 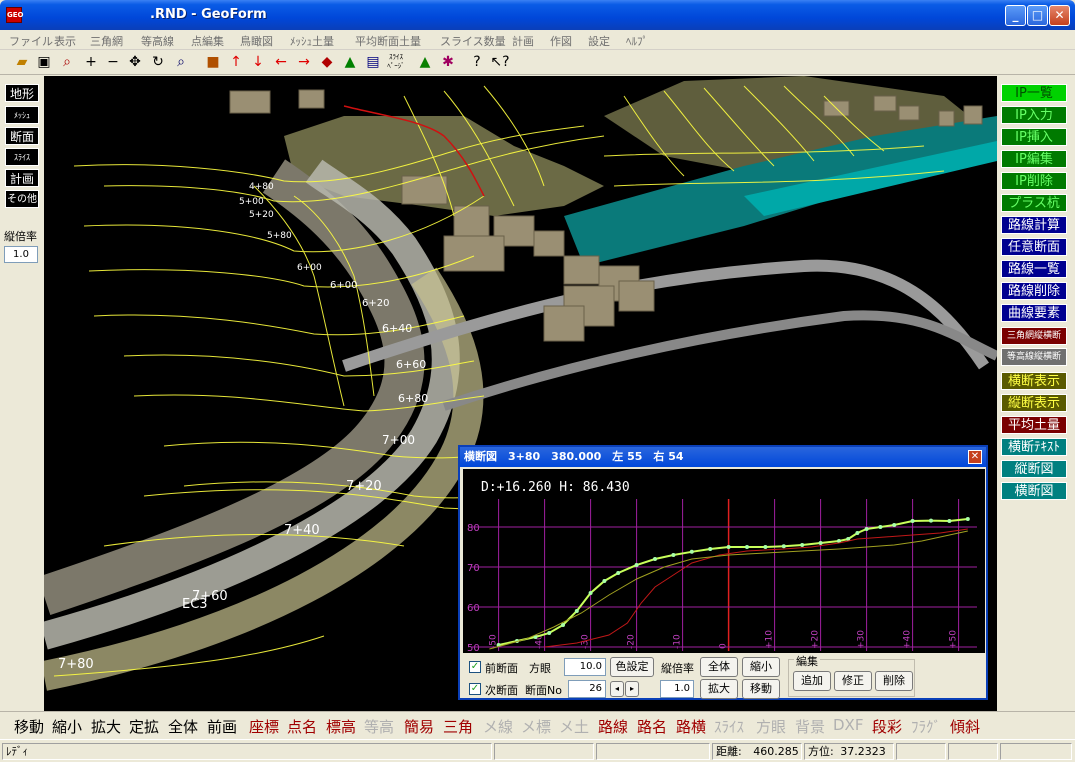 What do you see at coordinates (22, 136) in the screenshot?
I see `section-button: 断面` at bounding box center [22, 136].